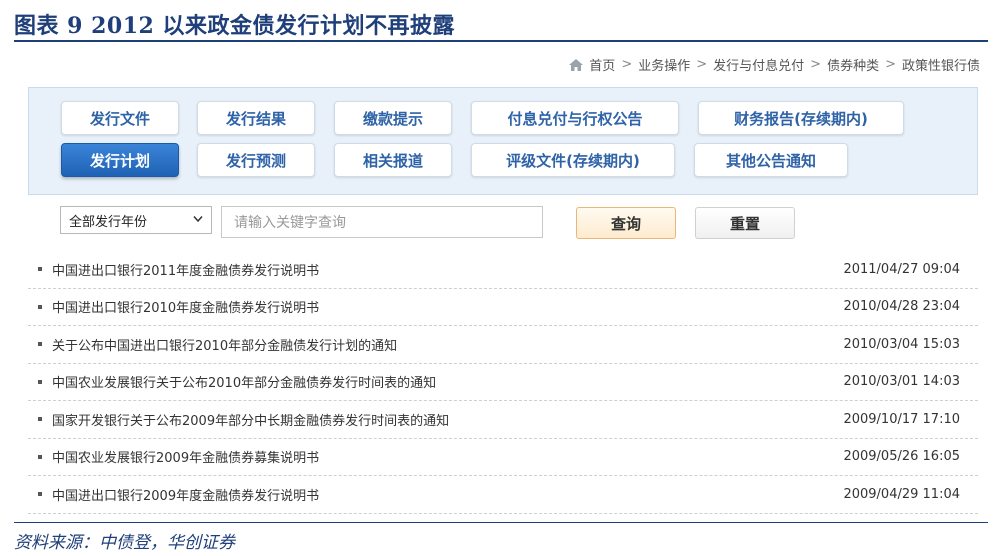  What do you see at coordinates (393, 160) in the screenshot?
I see `tab-related-news: 相关报道` at bounding box center [393, 160].